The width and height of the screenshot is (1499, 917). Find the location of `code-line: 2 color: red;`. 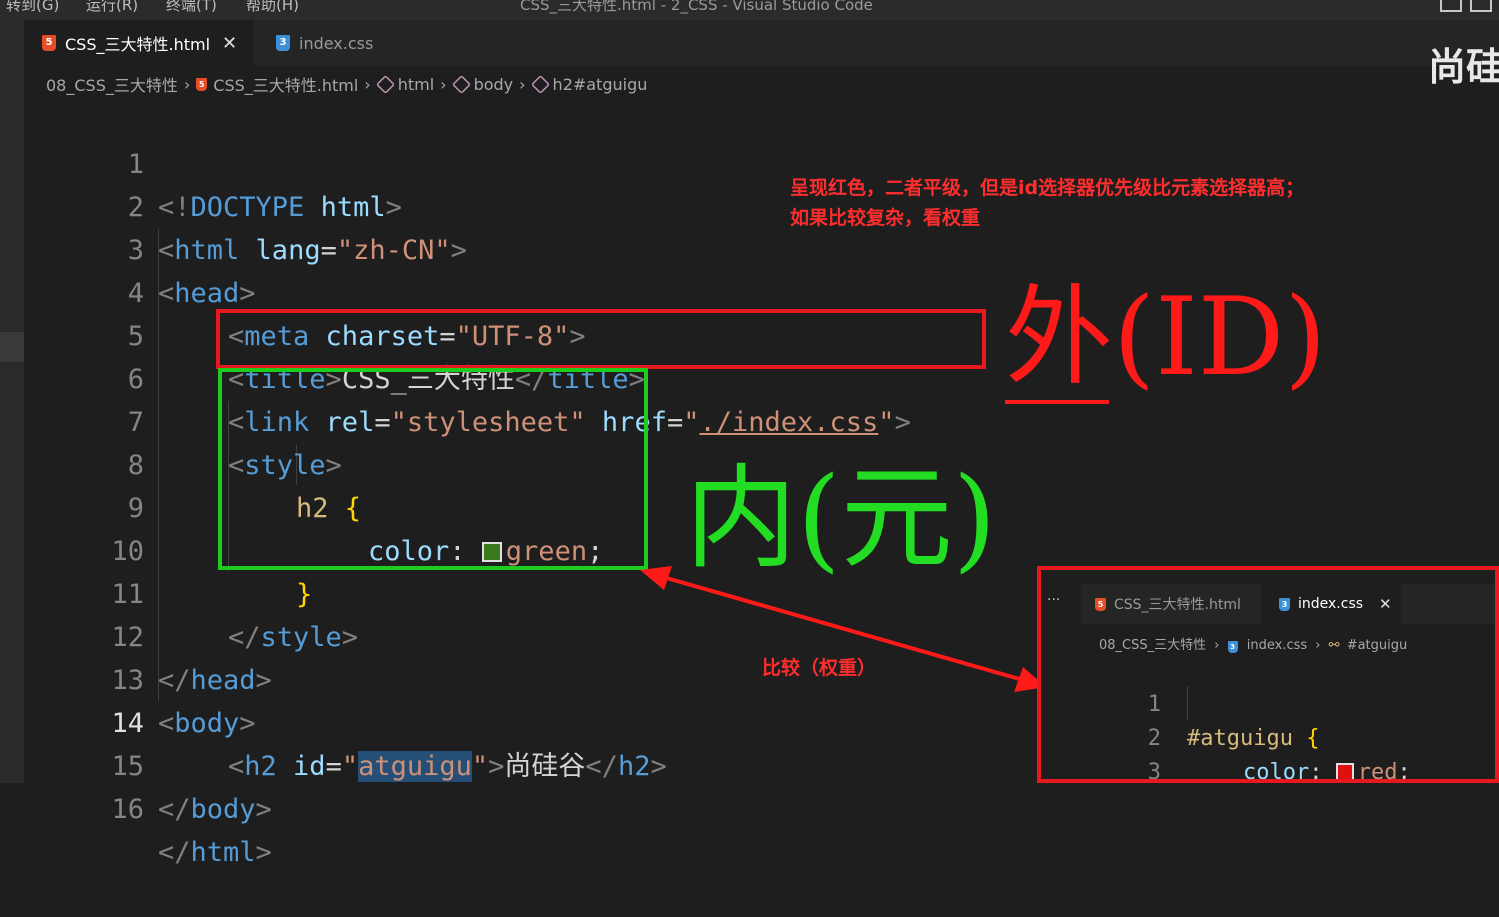

code-line: 2 color: red; is located at coordinates (1268, 733).